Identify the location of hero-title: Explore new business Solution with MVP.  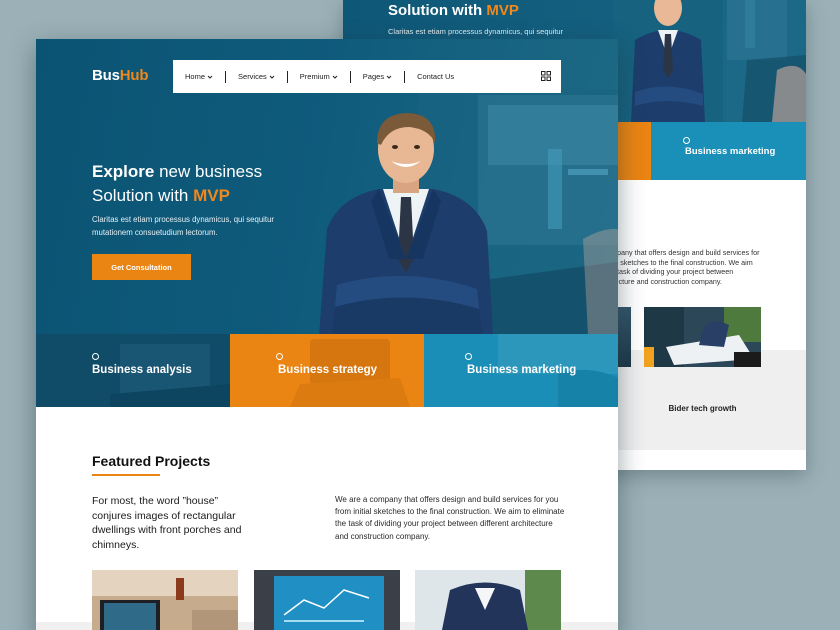
(177, 184).